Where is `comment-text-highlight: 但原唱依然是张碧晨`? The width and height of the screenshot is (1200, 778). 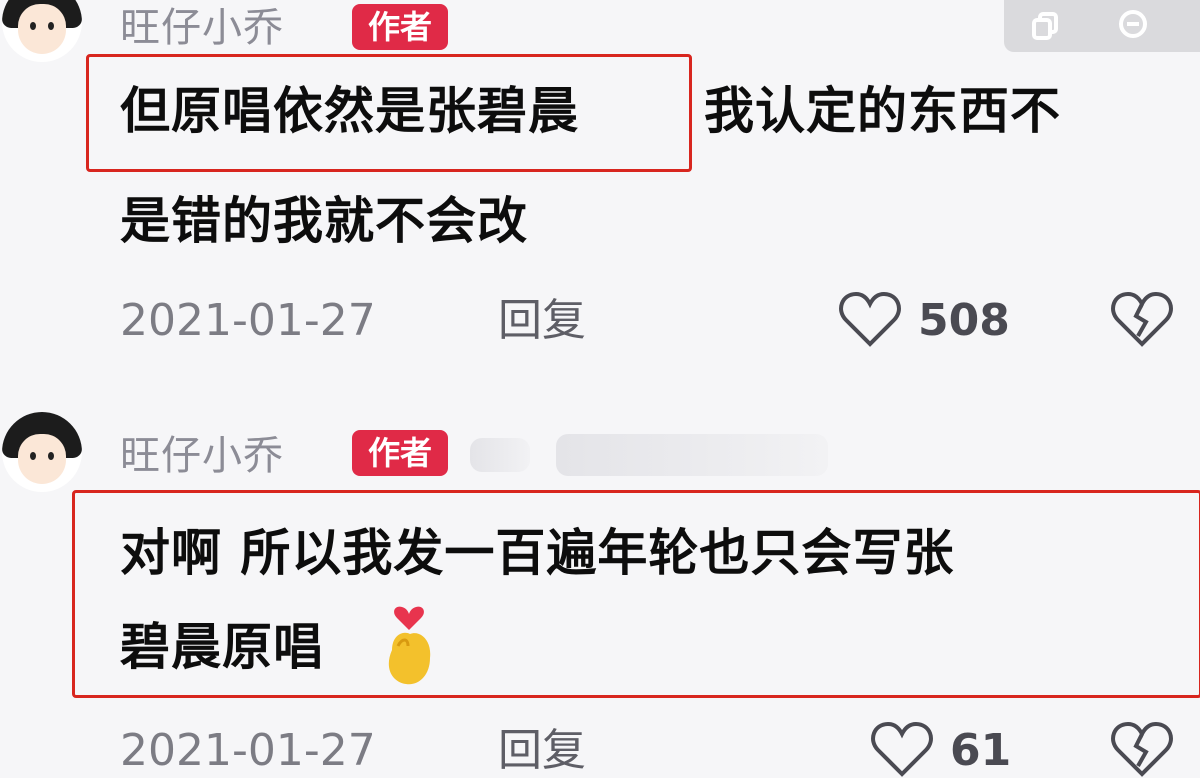
comment-text-highlight: 但原唱依然是张碧晨 is located at coordinates (349, 111).